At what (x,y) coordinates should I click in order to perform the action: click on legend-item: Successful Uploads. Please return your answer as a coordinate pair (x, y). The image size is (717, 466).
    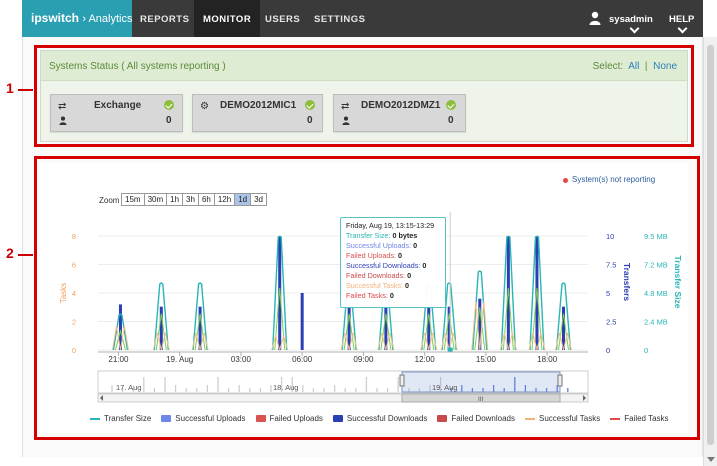
    Looking at the image, I should click on (203, 418).